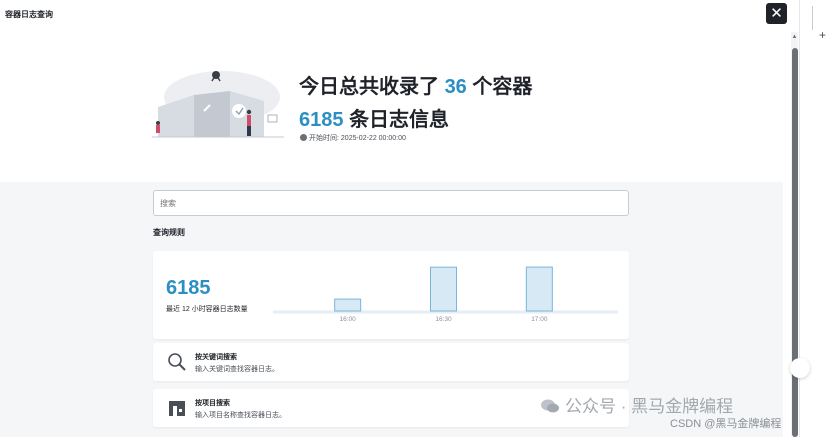 This screenshot has width=831, height=437. I want to click on hero-suffix: 个容器, so click(502, 87).